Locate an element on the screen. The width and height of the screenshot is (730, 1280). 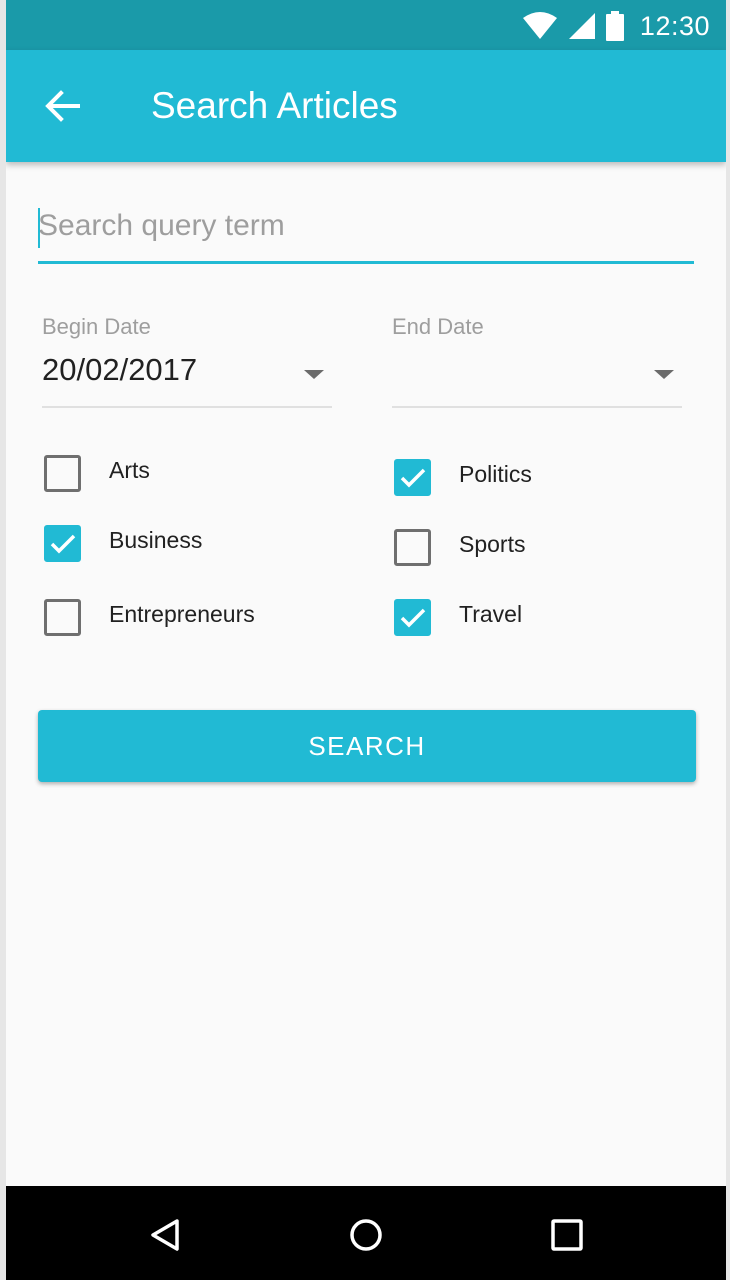
status-icons: 12:30 is located at coordinates (616, 26).